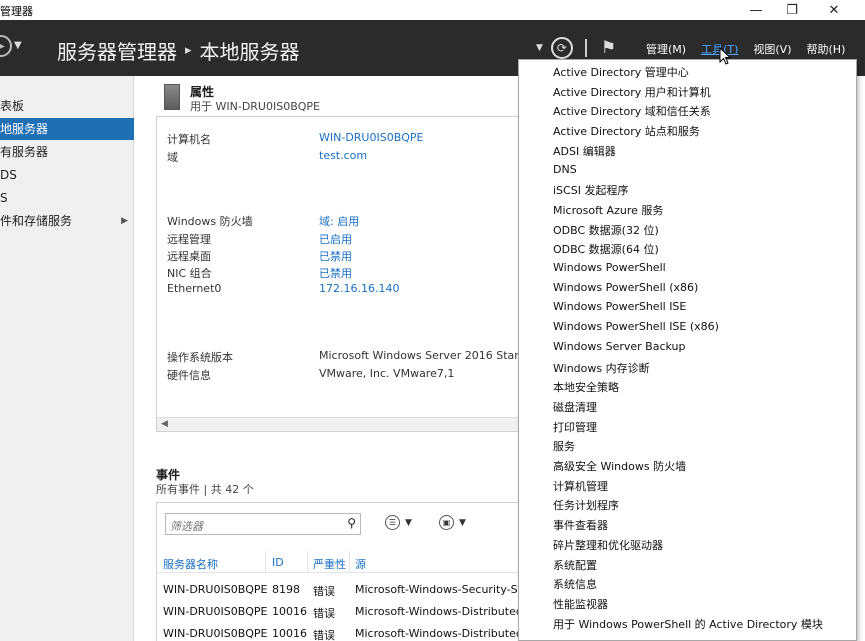  I want to click on title-bar: 管理器 — ❐ ✕, so click(432, 10).